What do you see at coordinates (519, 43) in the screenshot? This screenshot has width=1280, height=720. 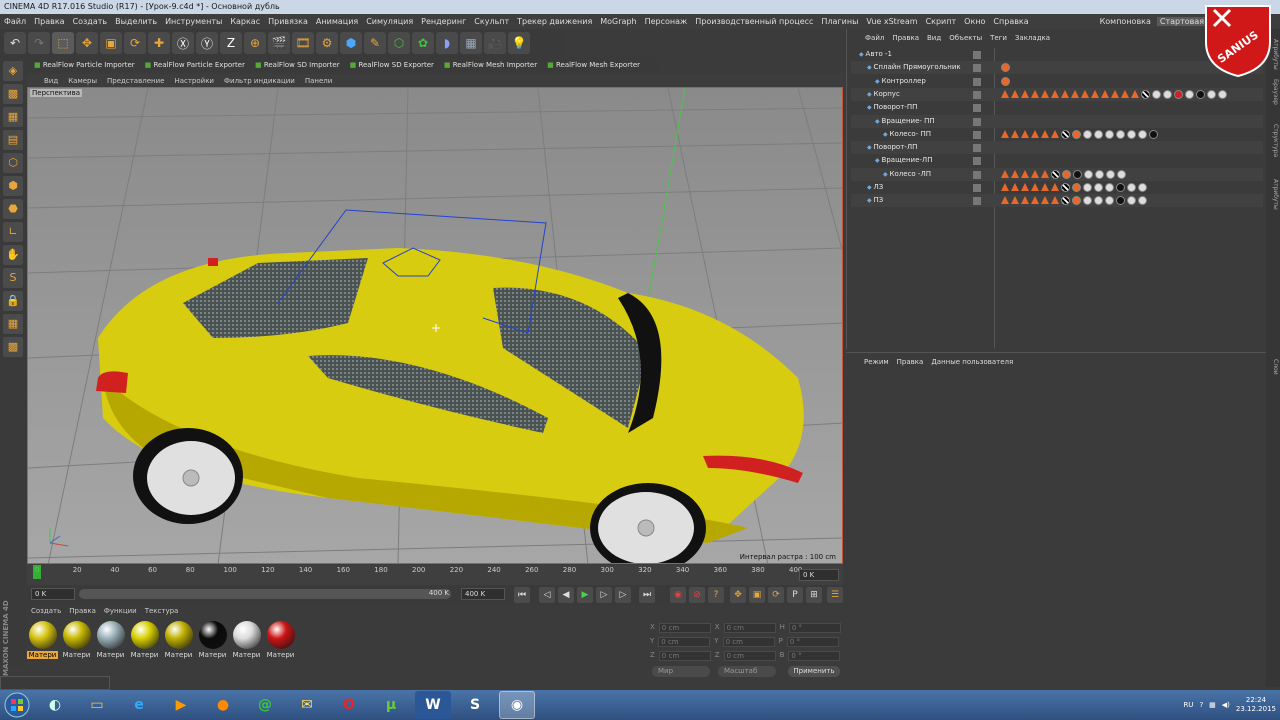 I see `light-icon: 💡` at bounding box center [519, 43].